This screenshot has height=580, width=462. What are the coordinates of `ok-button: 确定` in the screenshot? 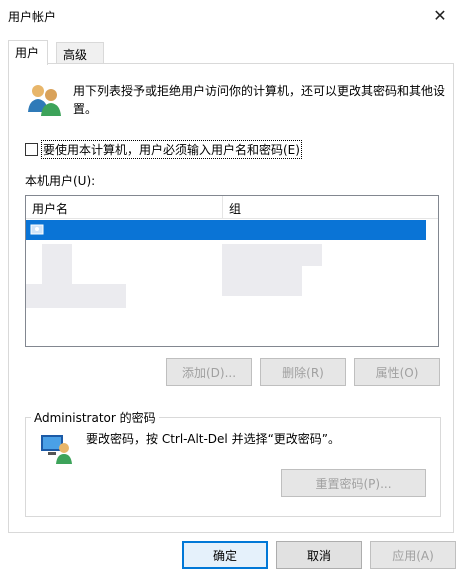 It's located at (225, 555).